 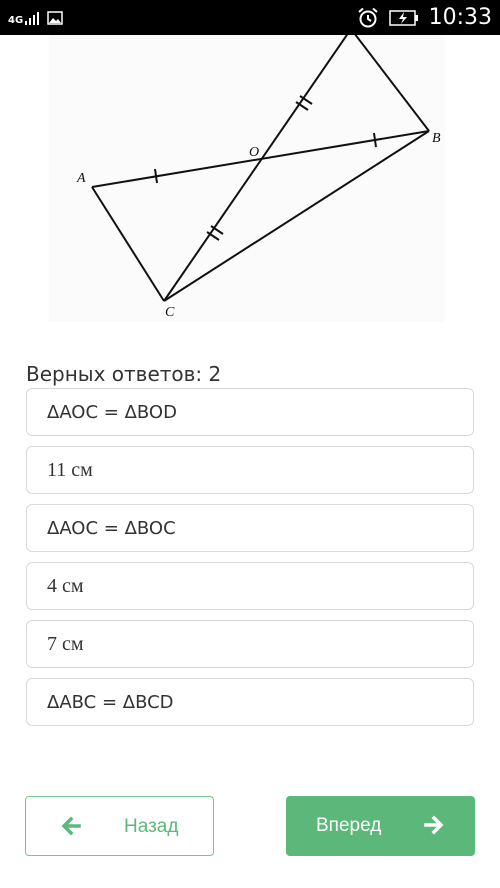 I want to click on segment-cd, so click(x=257, y=165).